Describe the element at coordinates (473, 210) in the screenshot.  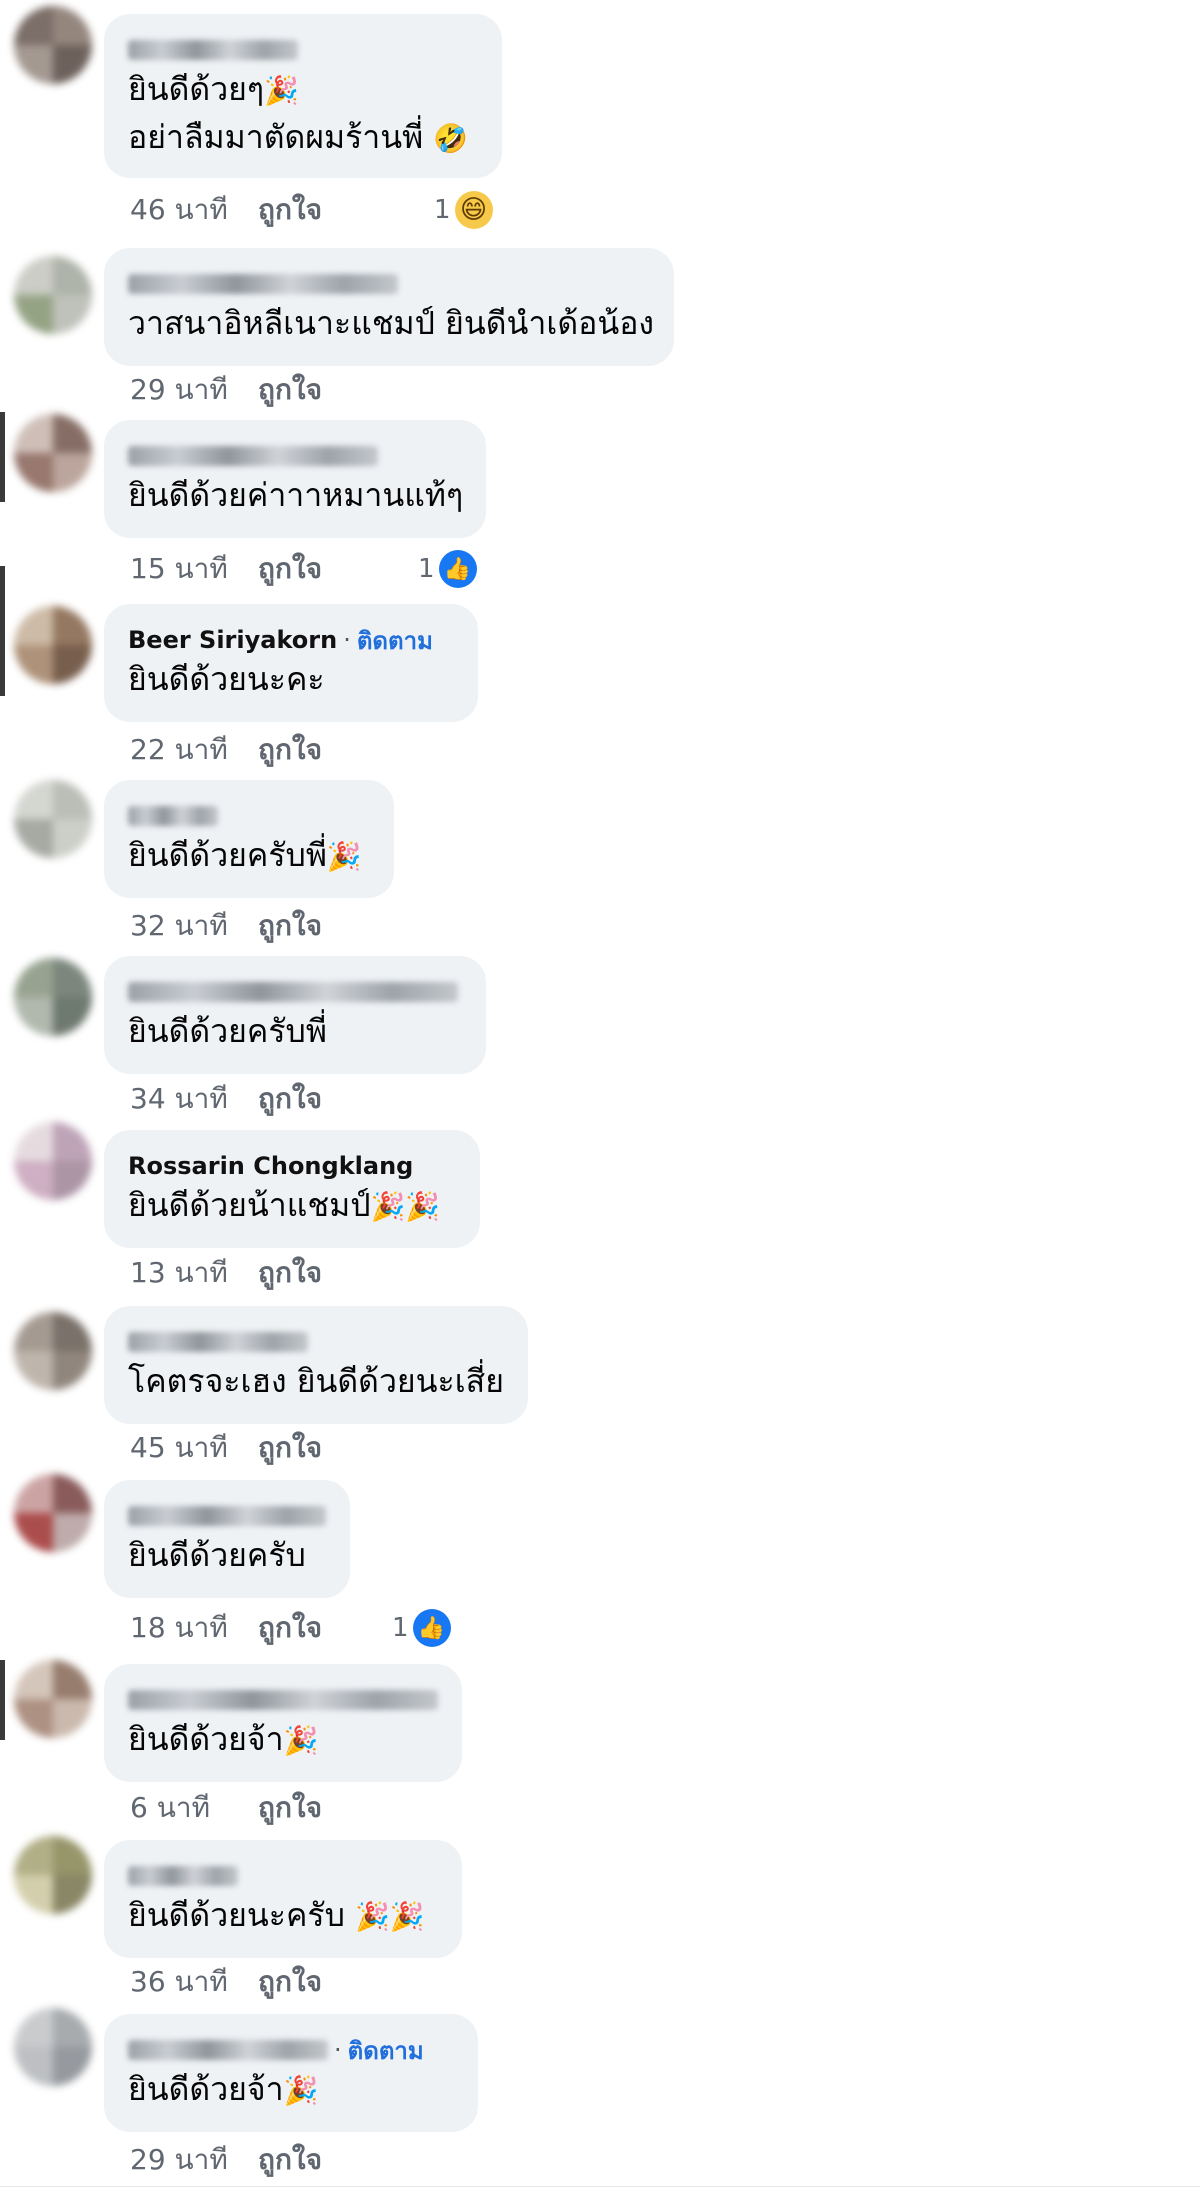
I see `haha-reaction-icon: 😄` at that location.